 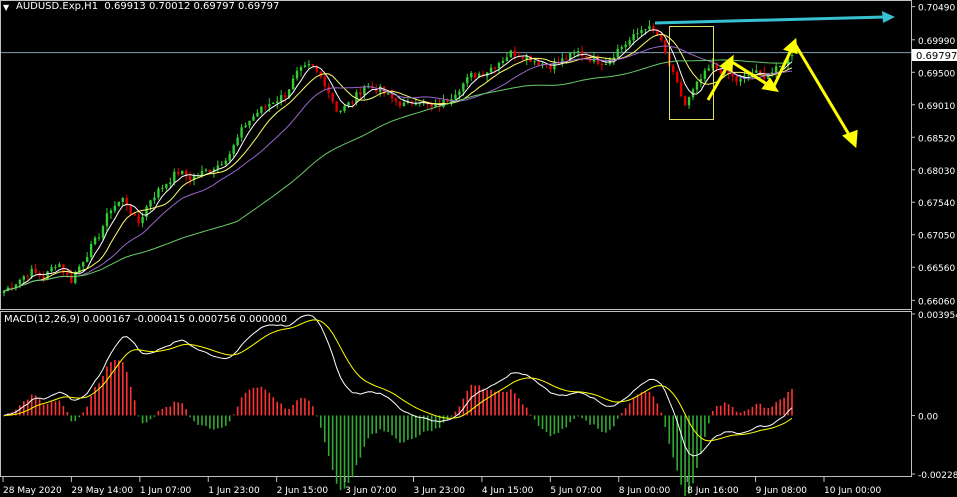 What do you see at coordinates (936, 139) in the screenshot?
I see `price-tick-label: 0.68520` at bounding box center [936, 139].